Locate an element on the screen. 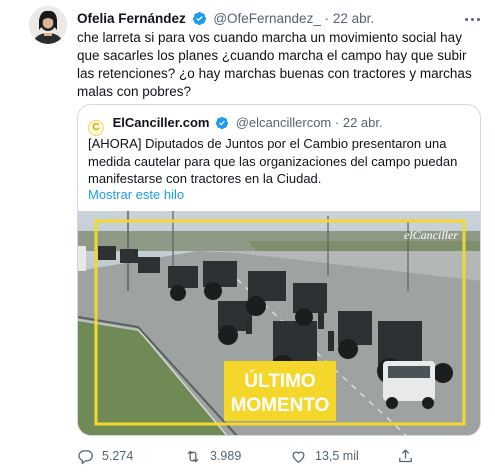 The image size is (495, 472). retweet-count: 3.989 is located at coordinates (226, 456).